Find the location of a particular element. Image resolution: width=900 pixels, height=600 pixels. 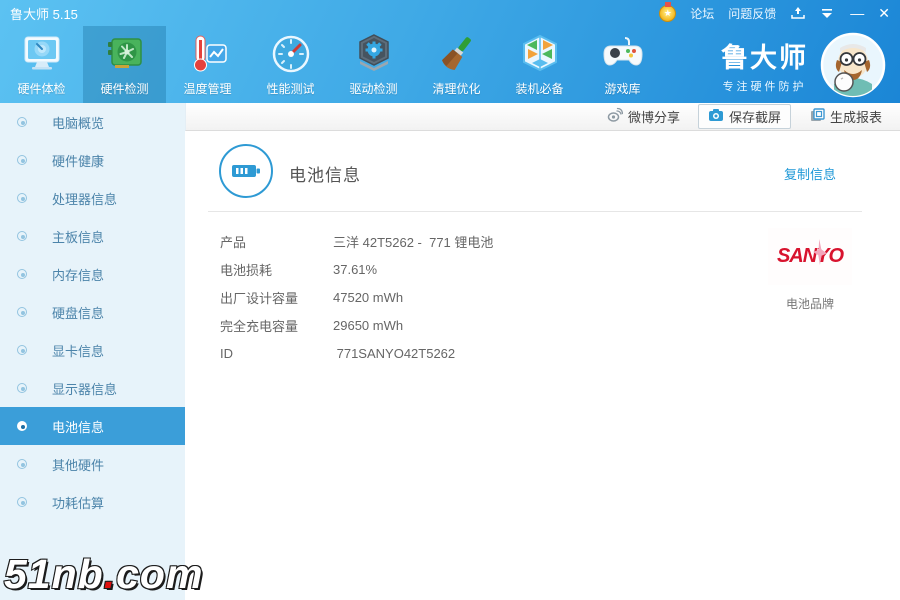

sanyo-logo: SANYO is located at coordinates (810, 256).